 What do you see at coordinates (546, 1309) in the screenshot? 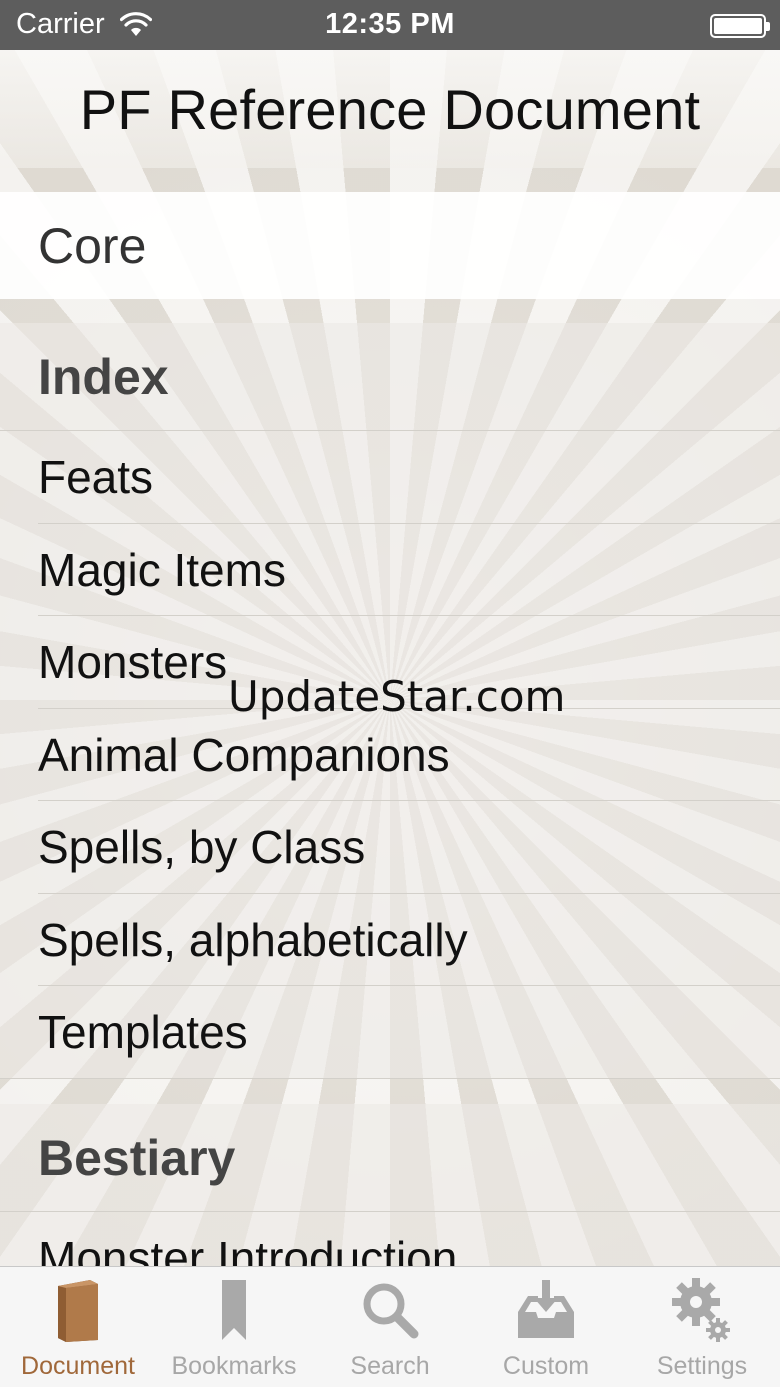
I see `download-tray-icon` at bounding box center [546, 1309].